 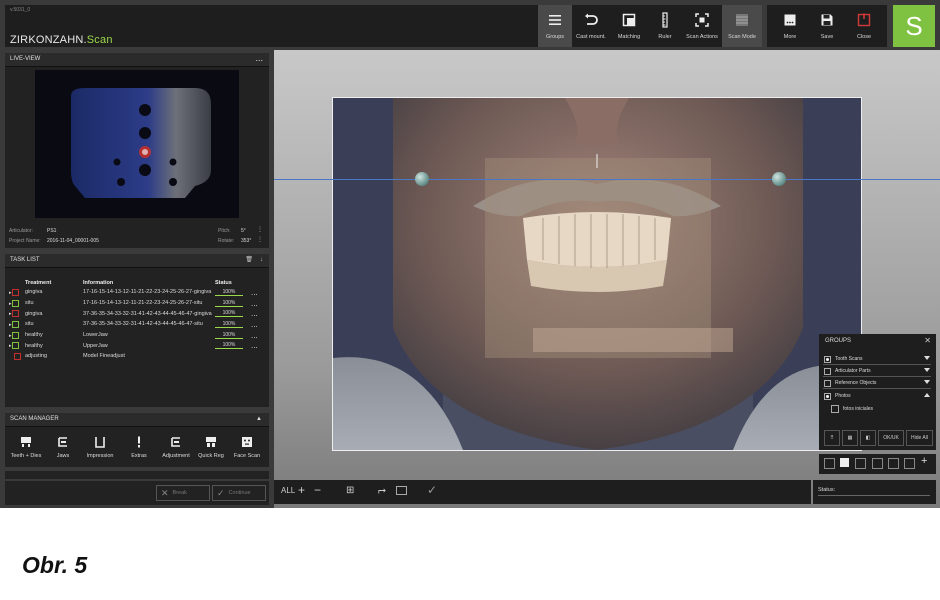 I want to click on ok-uk-button: OK/UK, so click(x=891, y=438).